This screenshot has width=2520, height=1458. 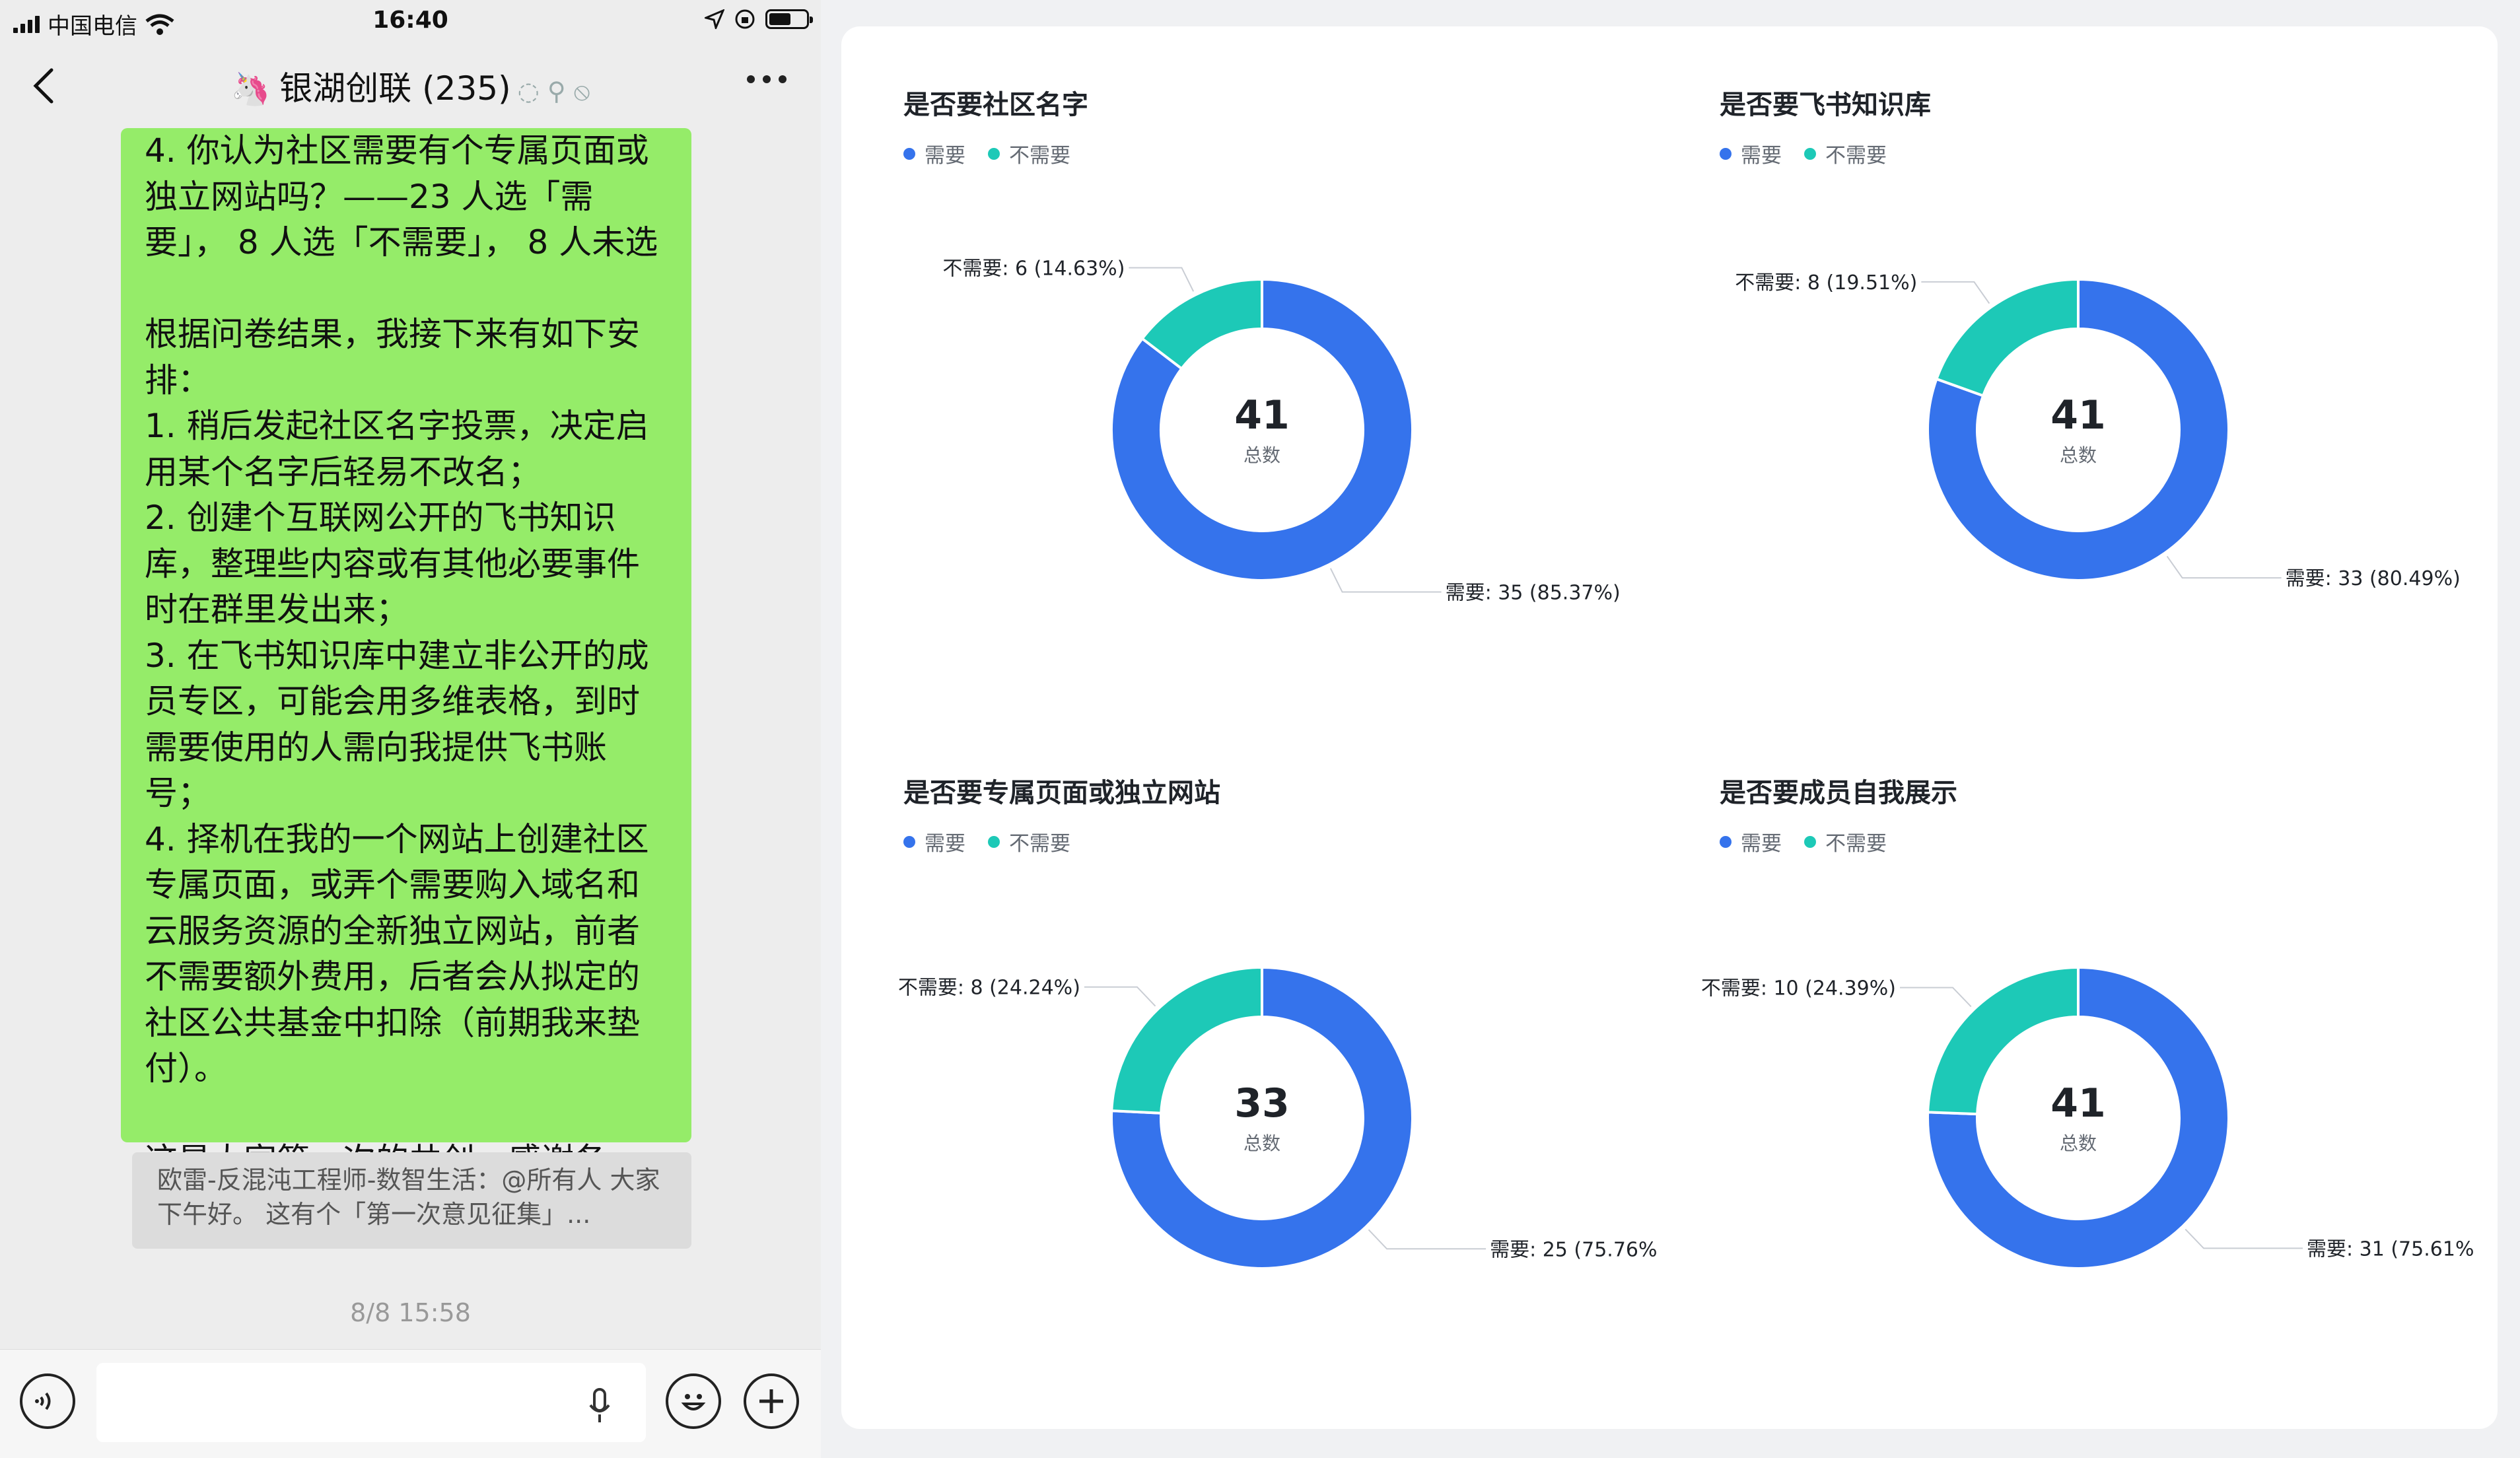 I want to click on slice-label: 需要: 25 (75.76%), so click(x=1574, y=1249).